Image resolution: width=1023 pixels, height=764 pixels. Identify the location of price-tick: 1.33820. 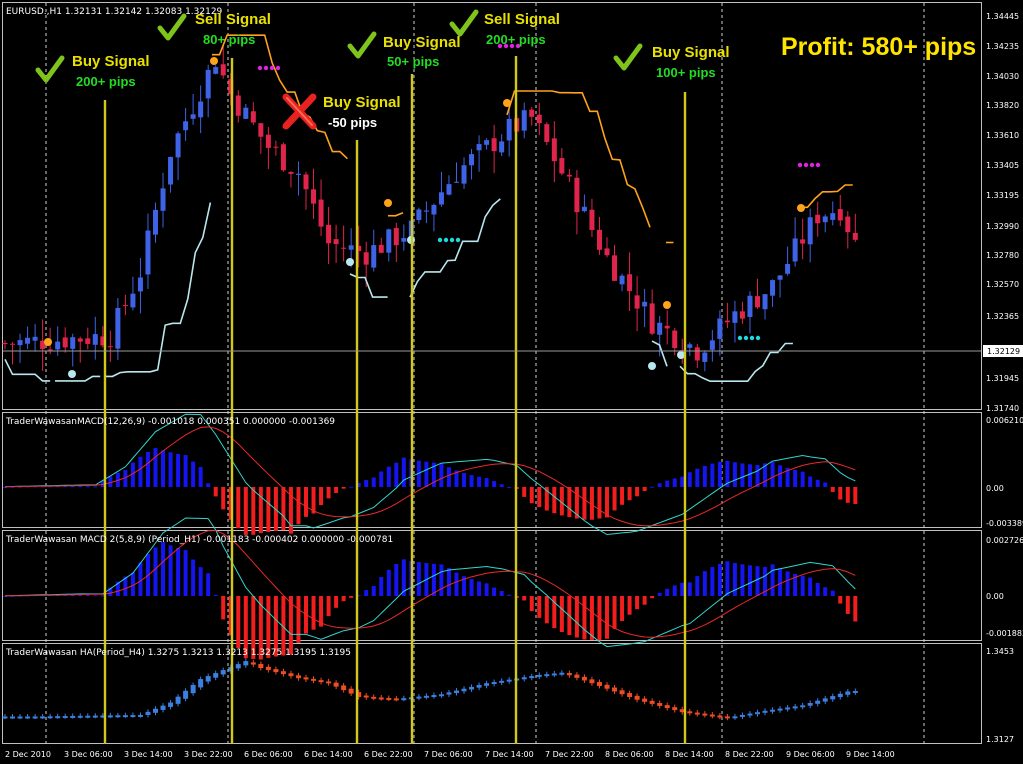
(1002, 105).